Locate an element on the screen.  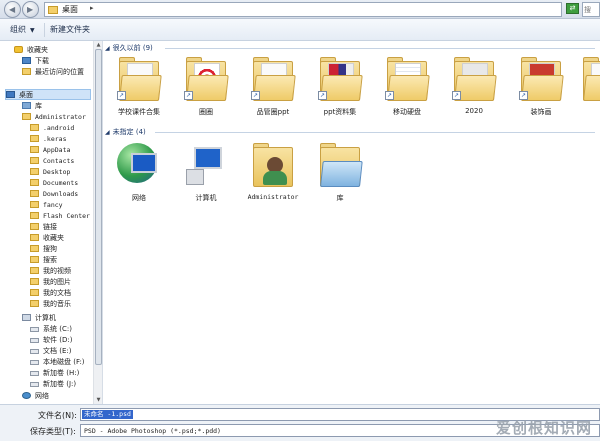
sidebar-item-drive-f: 本地磁盘 (F:) is located at coordinates (57, 362).